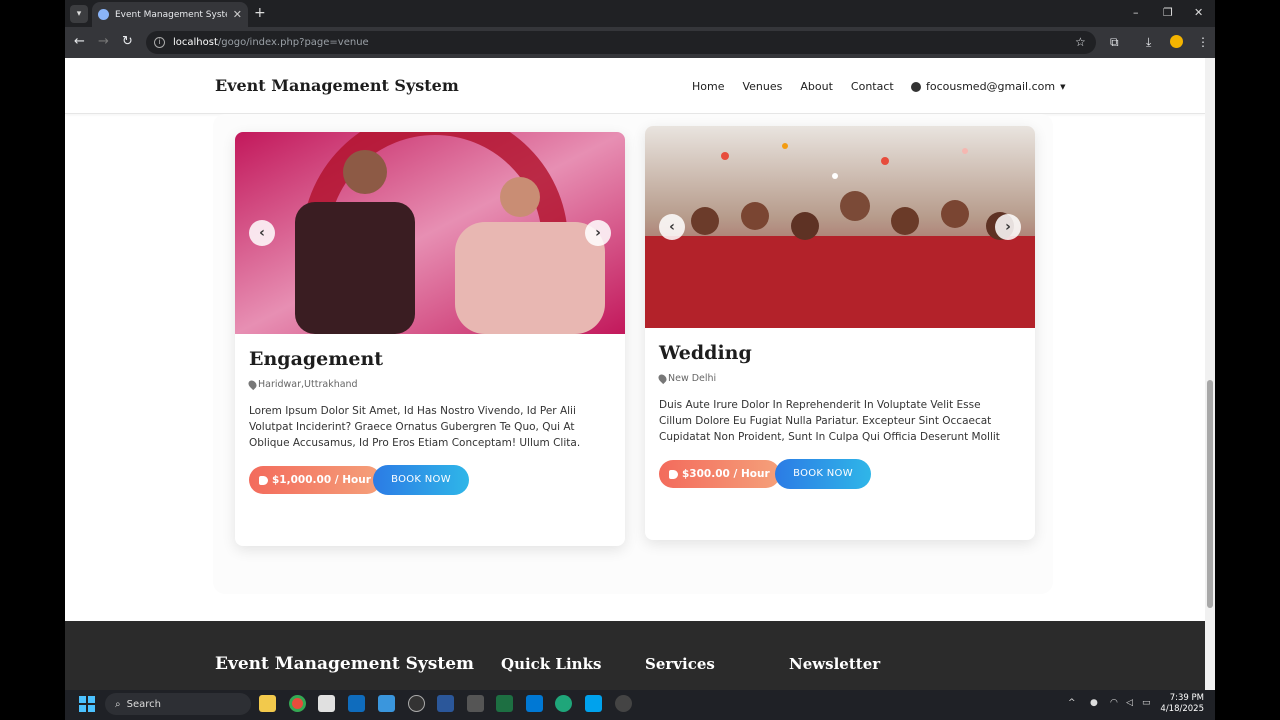 The image size is (1280, 720). What do you see at coordinates (1203, 42) in the screenshot?
I see `menu-kebab-icon: ⋮` at bounding box center [1203, 42].